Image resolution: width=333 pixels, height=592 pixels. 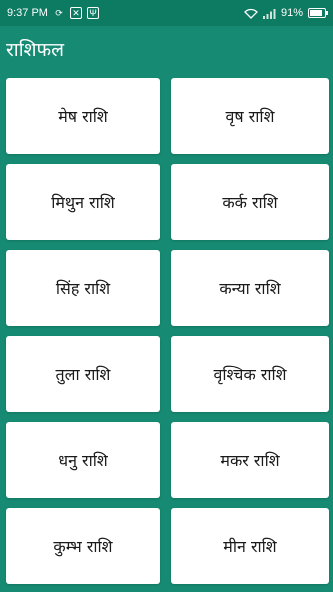 I want to click on battery-percent: 91%, so click(x=291, y=13).